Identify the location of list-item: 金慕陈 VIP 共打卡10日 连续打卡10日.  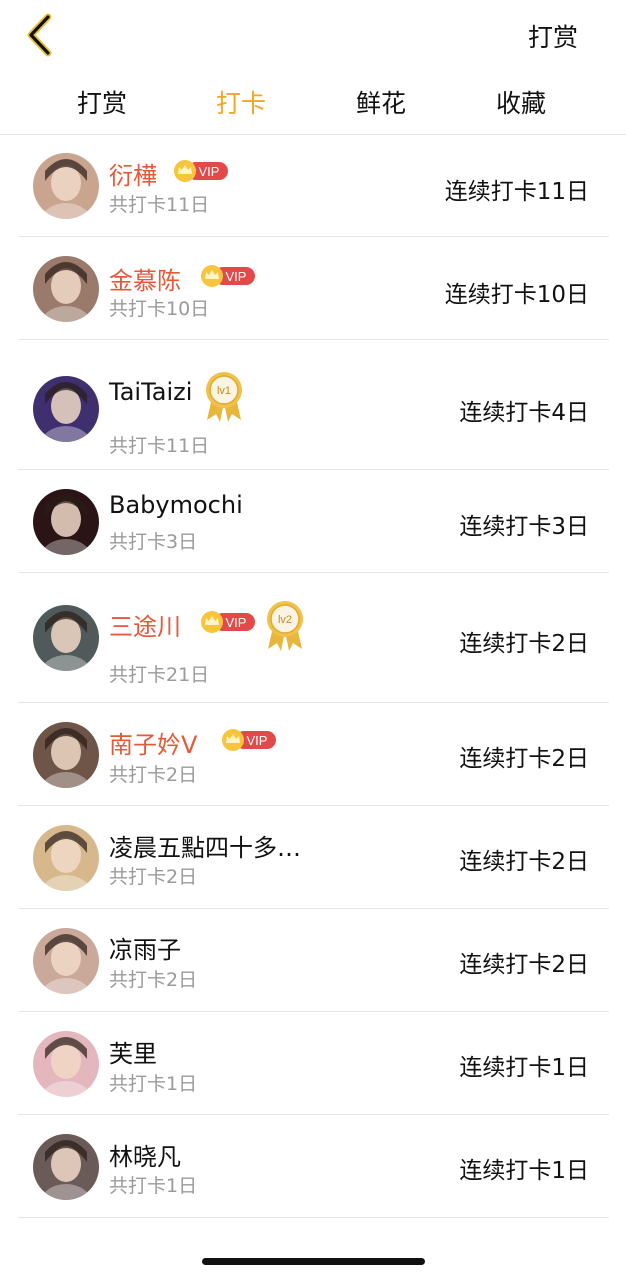
(313, 288).